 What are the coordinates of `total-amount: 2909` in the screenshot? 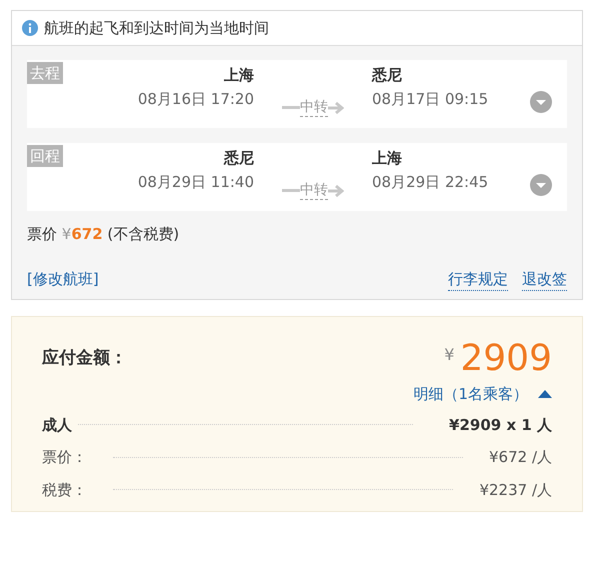 It's located at (506, 359).